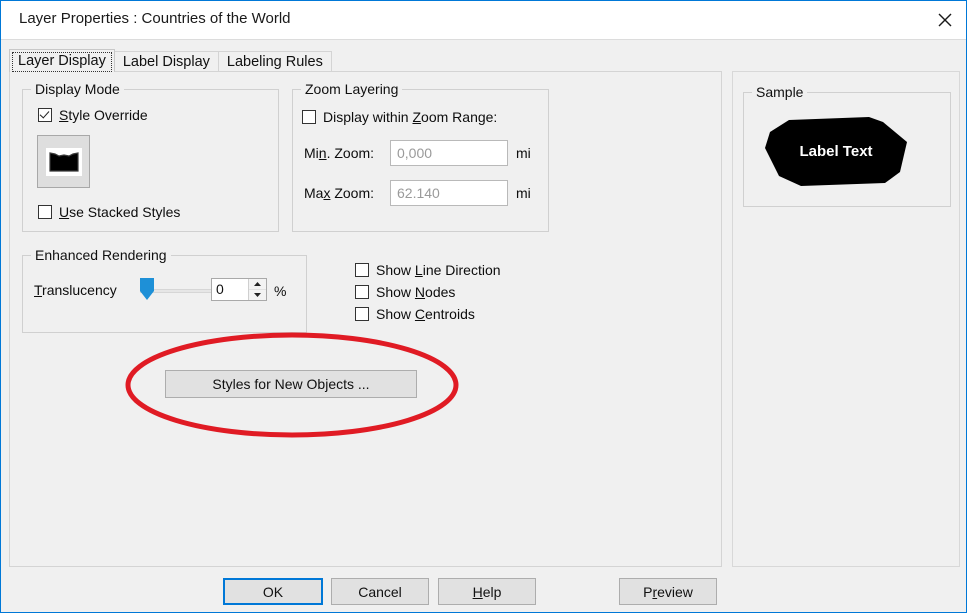 This screenshot has width=967, height=613. I want to click on style-override-rest: tyle Override, so click(108, 115).